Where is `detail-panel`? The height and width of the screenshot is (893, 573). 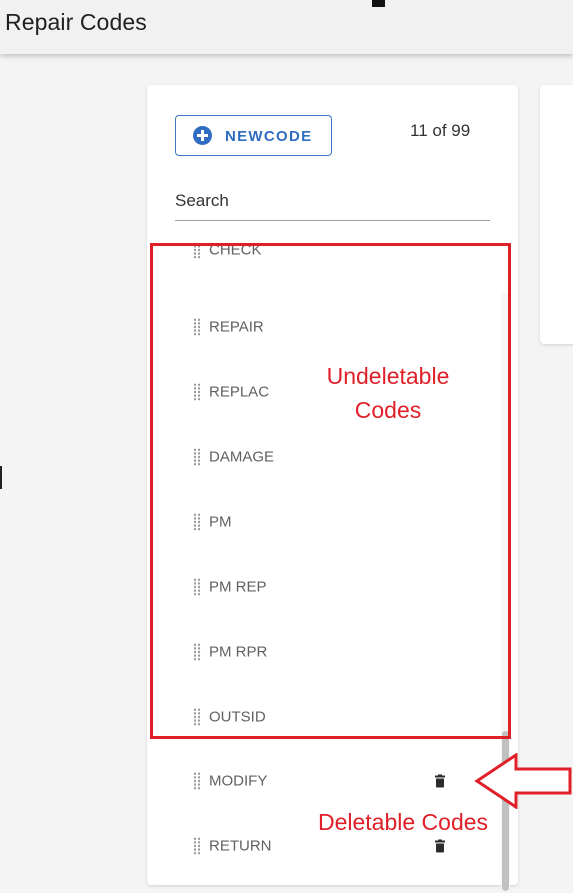
detail-panel is located at coordinates (556, 214).